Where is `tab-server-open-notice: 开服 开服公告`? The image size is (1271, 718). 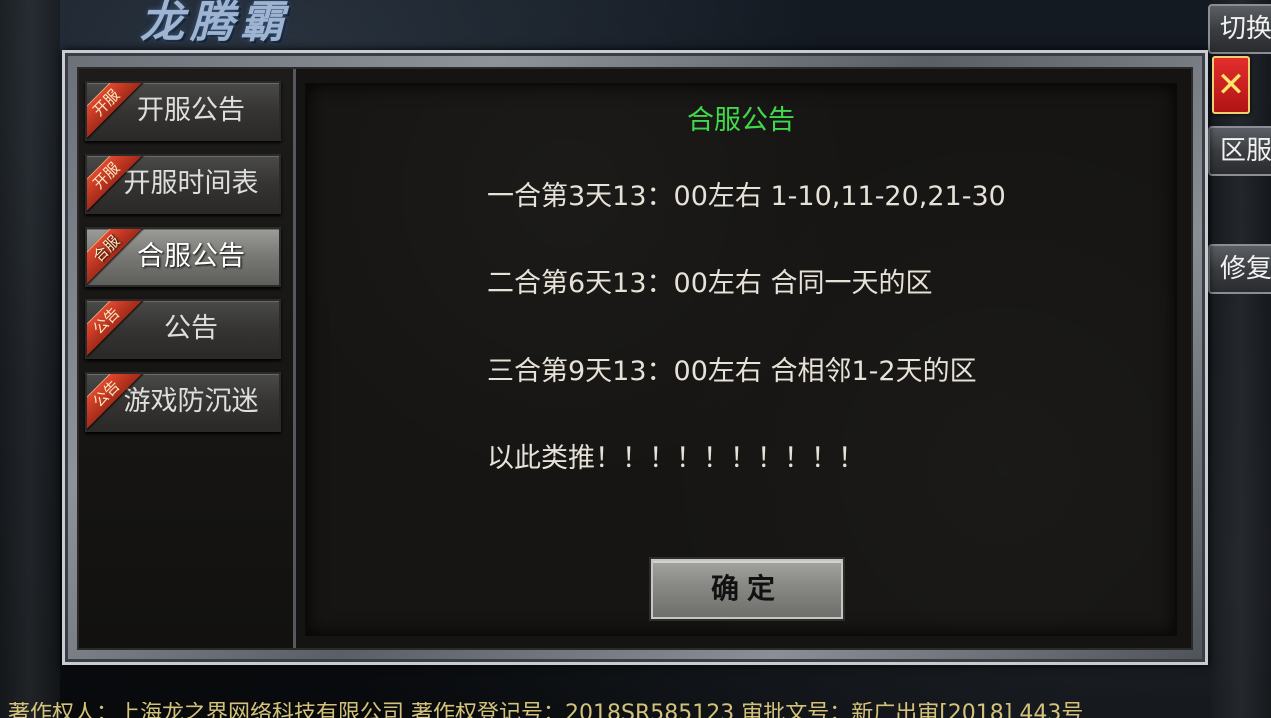 tab-server-open-notice: 开服 开服公告 is located at coordinates (183, 111).